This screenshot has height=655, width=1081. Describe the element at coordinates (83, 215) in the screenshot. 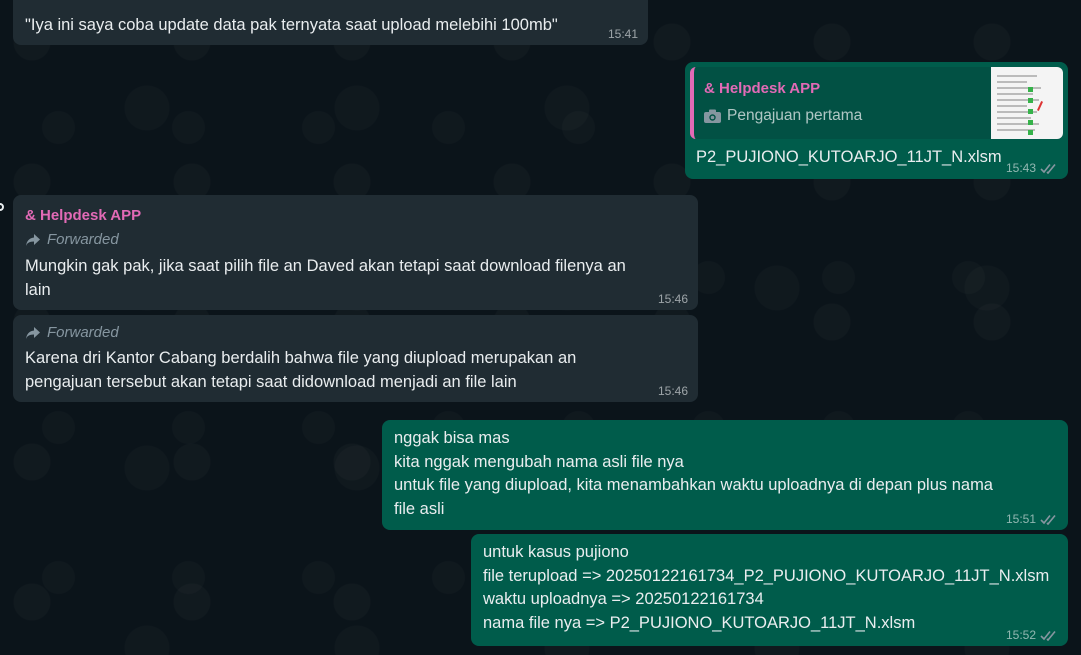

I see `sender-name: & Helpdesk APP` at that location.